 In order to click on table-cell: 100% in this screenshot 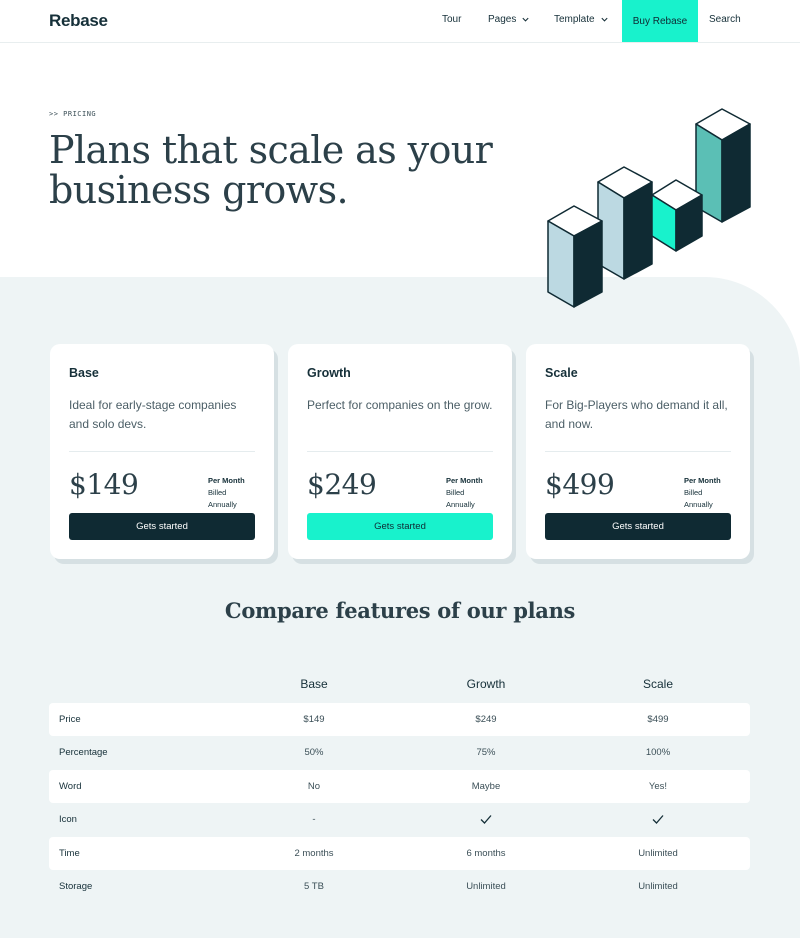, I will do `click(658, 752)`.